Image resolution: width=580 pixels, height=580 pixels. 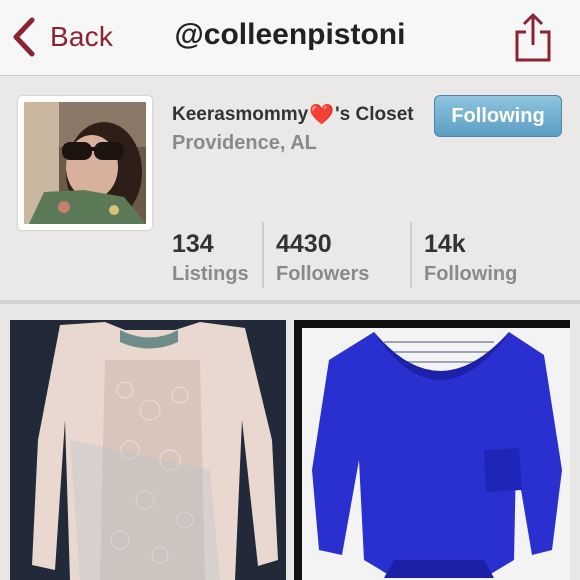 What do you see at coordinates (374, 114) in the screenshot?
I see `closet-name-suffix: 's Closet` at bounding box center [374, 114].